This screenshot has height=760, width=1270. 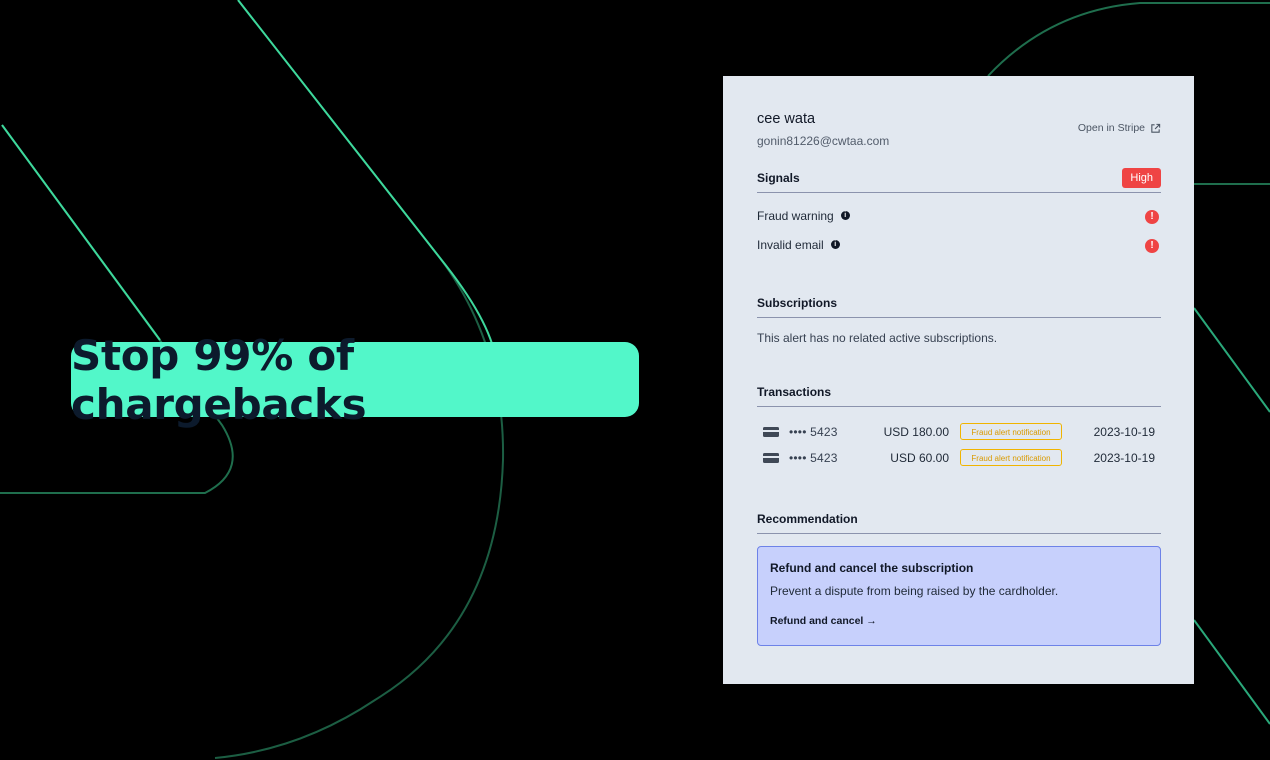 I want to click on headline-text: Stop 99% of chargebacks, so click(x=219, y=379).